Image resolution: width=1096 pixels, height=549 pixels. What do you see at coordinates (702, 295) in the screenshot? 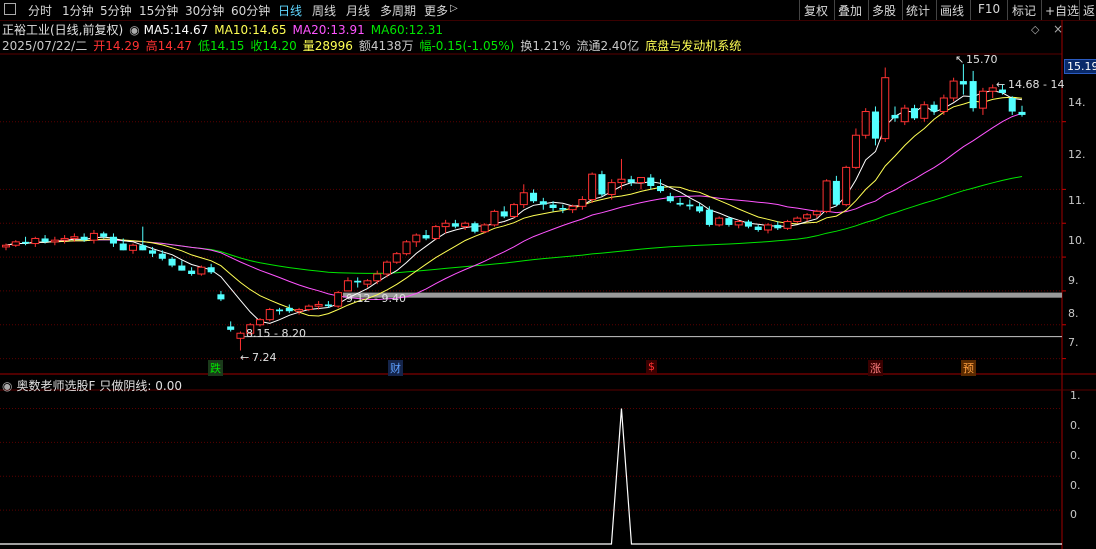
I see `support-band` at bounding box center [702, 295].